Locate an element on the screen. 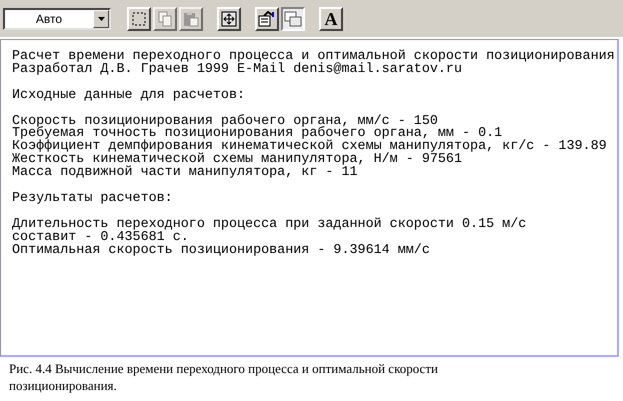 This screenshot has height=401, width=623. clipboard-icon is located at coordinates (191, 18).